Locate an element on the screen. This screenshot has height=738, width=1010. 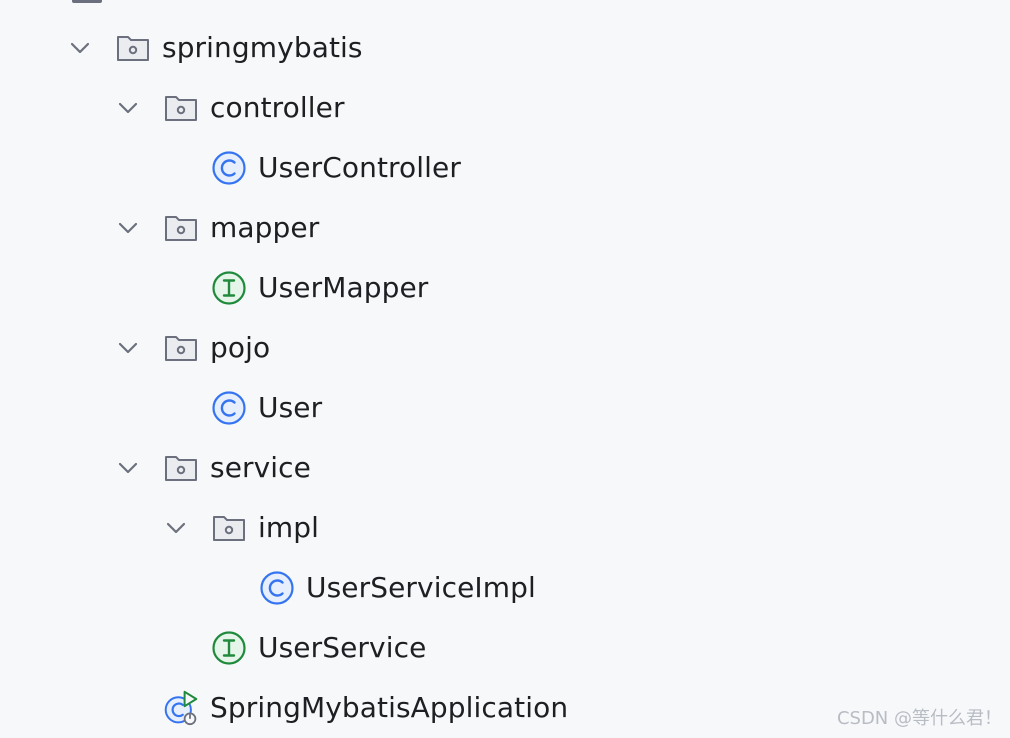
tree-row-controller: controller is located at coordinates (505, 108).